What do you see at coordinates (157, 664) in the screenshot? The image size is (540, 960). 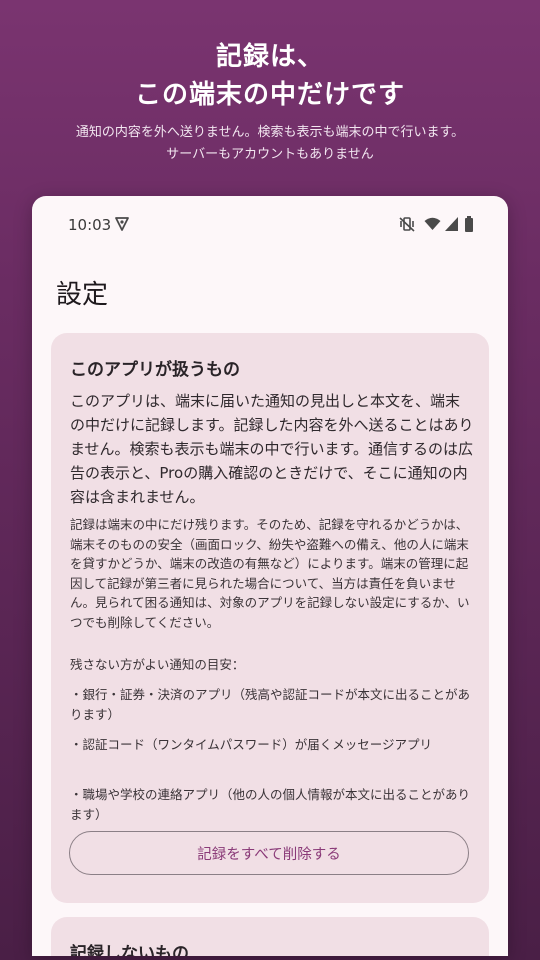 I see `guide-heading: 残さない方がよい通知の目安：` at bounding box center [157, 664].